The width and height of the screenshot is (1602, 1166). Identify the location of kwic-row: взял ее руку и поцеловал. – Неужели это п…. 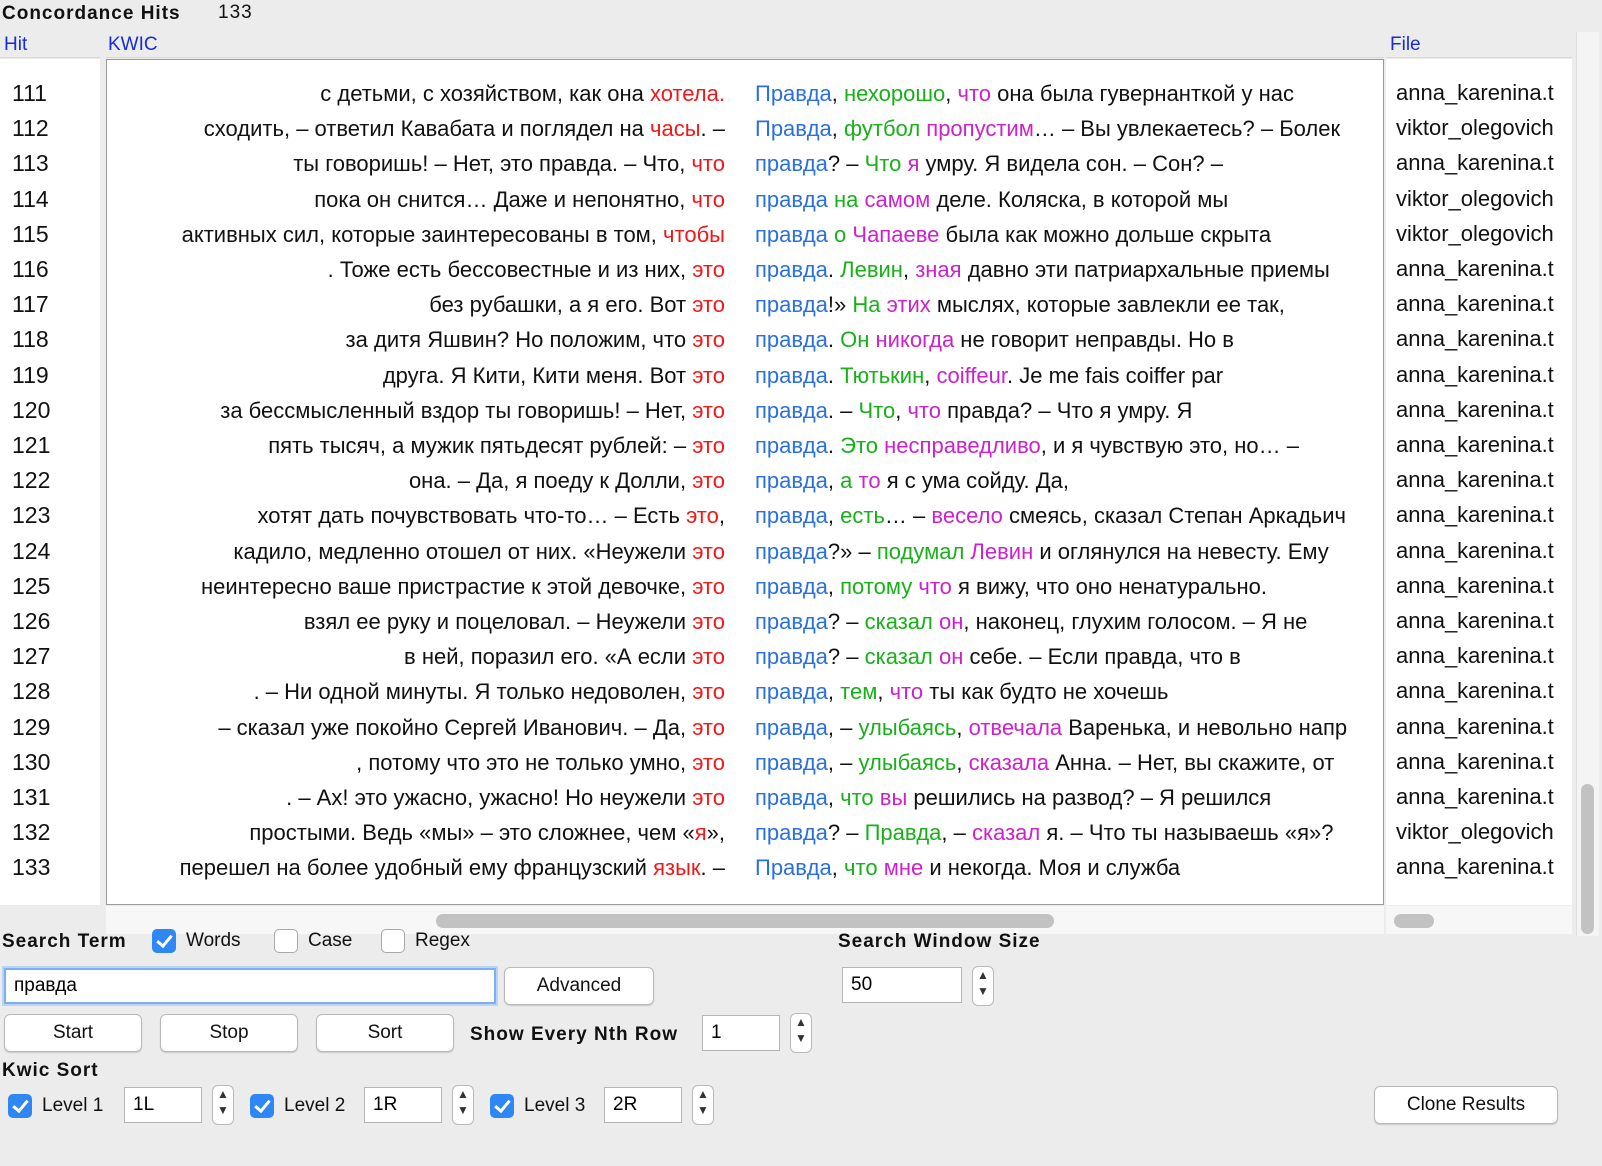
(745, 622).